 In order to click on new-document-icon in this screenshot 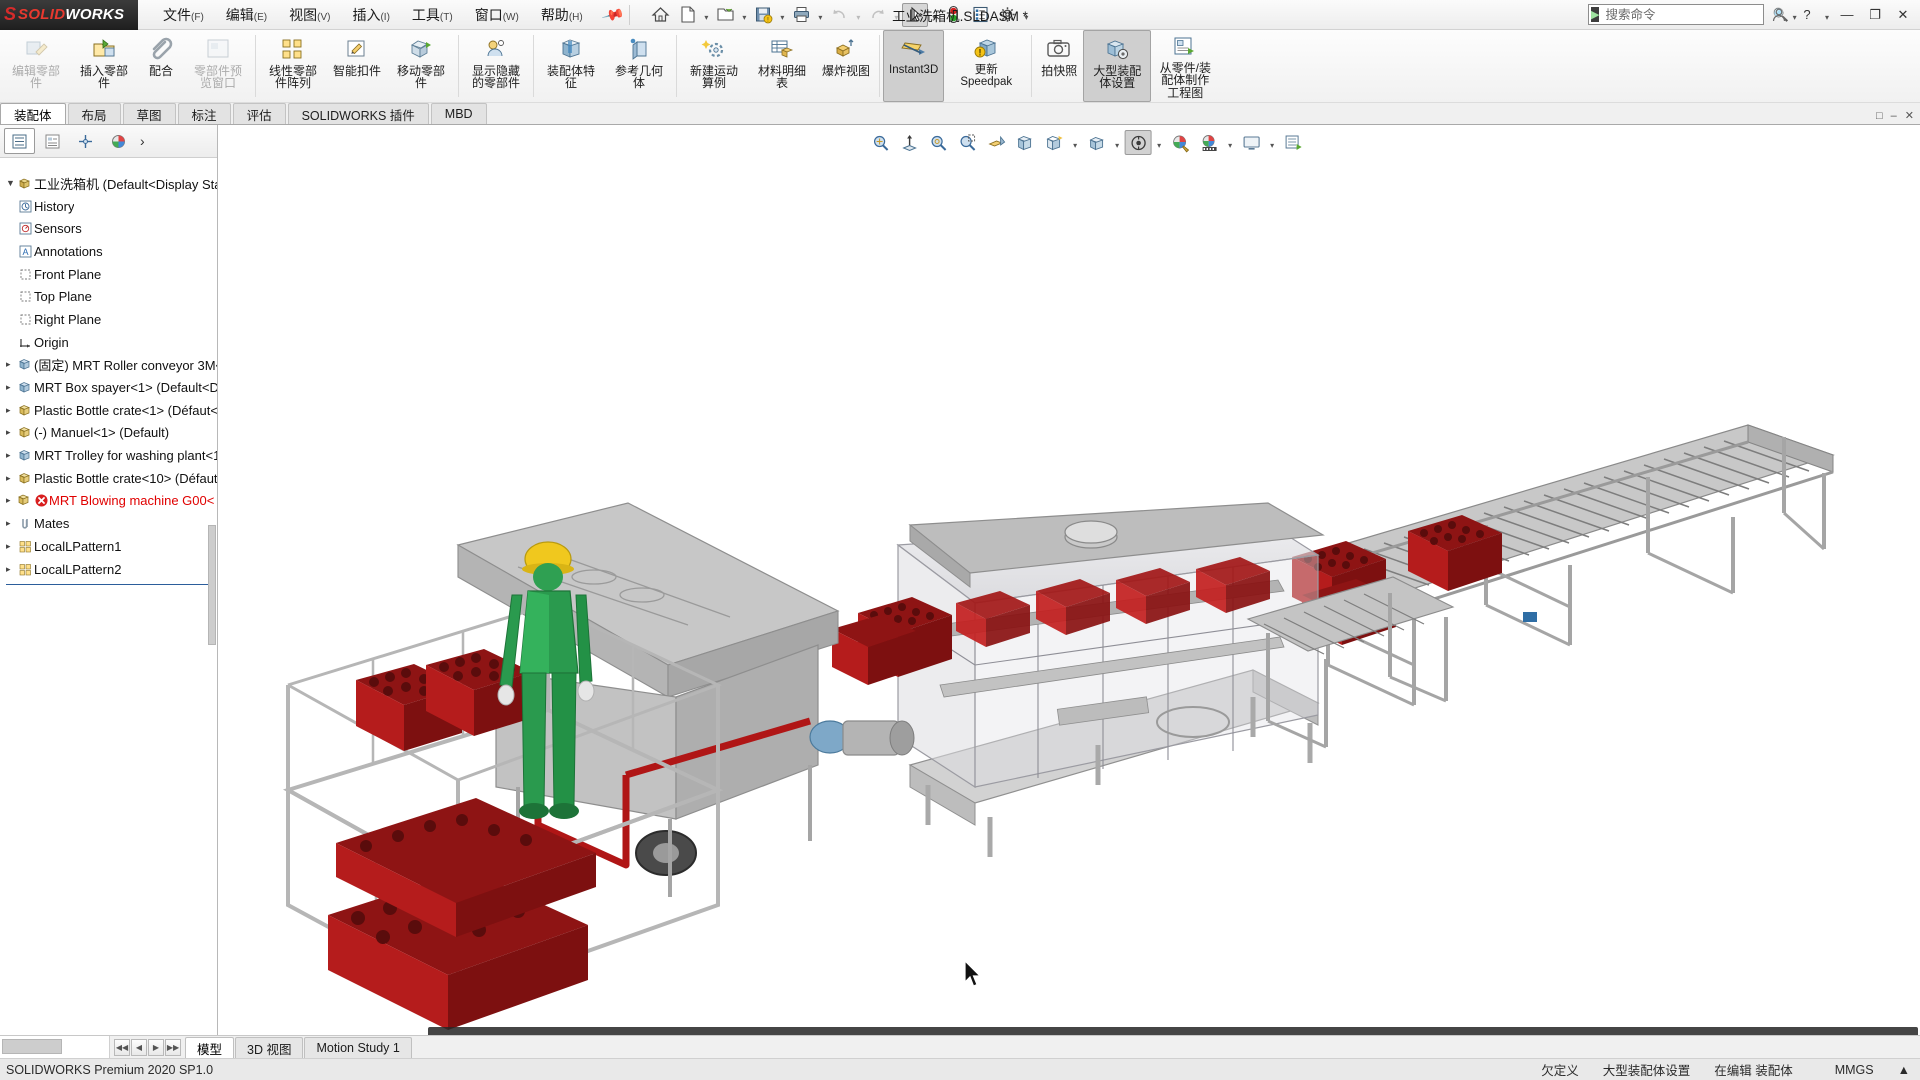, I will do `click(687, 15)`.